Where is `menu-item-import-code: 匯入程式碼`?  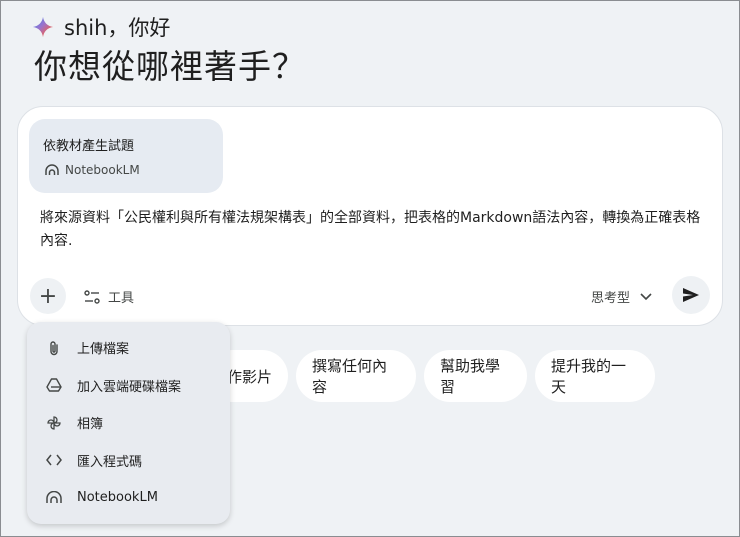 menu-item-import-code: 匯入程式碼 is located at coordinates (128, 461).